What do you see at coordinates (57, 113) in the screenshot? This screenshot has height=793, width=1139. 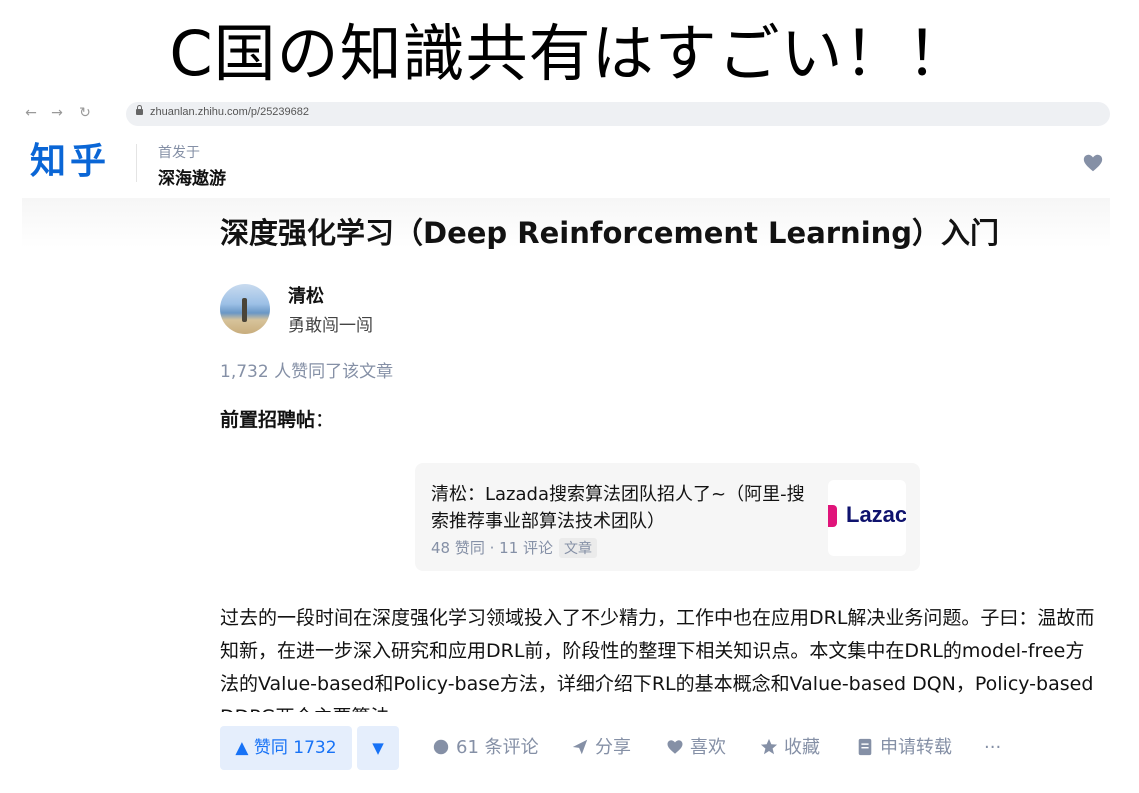 I see `forward-icon: →` at bounding box center [57, 113].